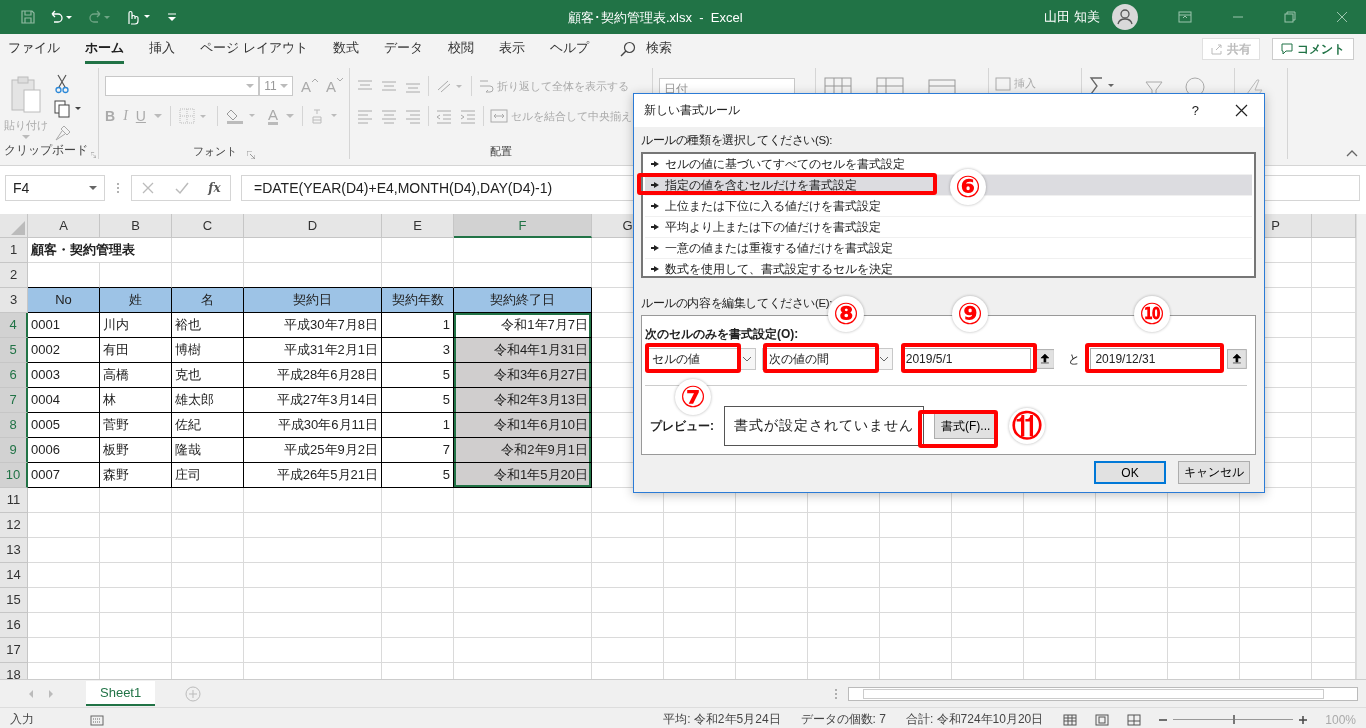 This screenshot has width=1366, height=728. Describe the element at coordinates (1361, 446) in the screenshot. I see `vertical-scrollbar` at that location.